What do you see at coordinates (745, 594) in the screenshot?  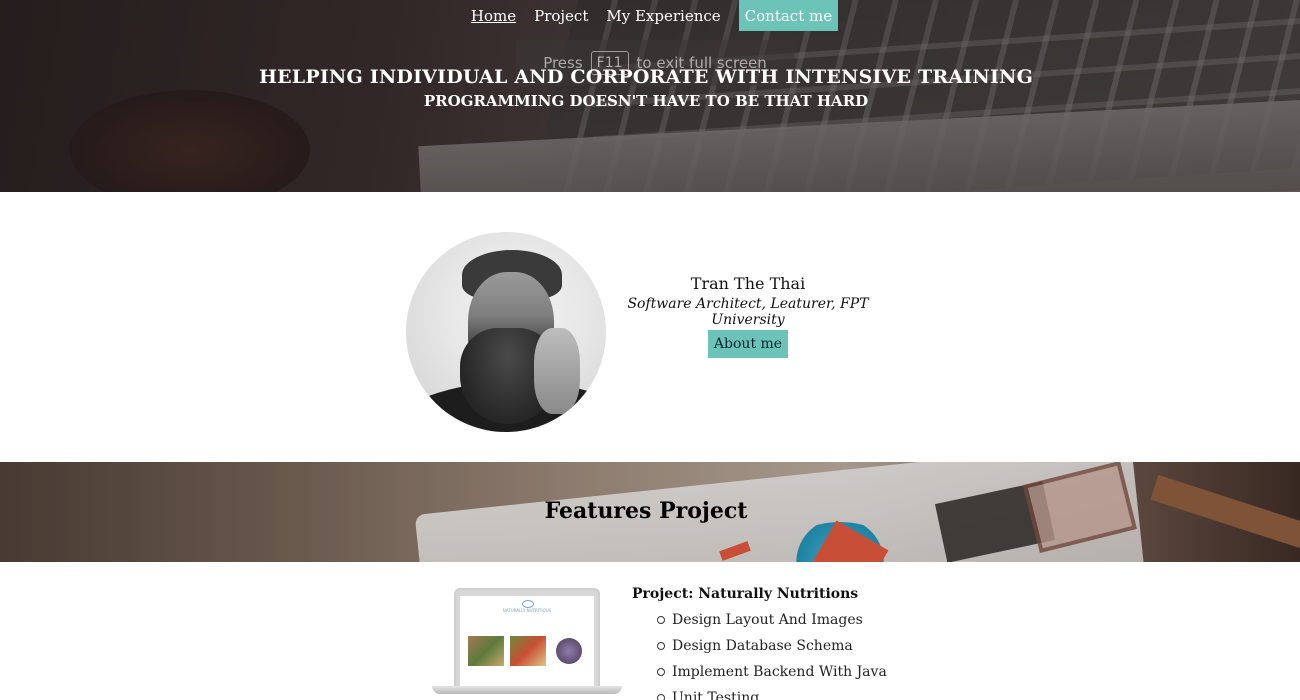 I see `project-title: Project: Naturally Nutritions` at bounding box center [745, 594].